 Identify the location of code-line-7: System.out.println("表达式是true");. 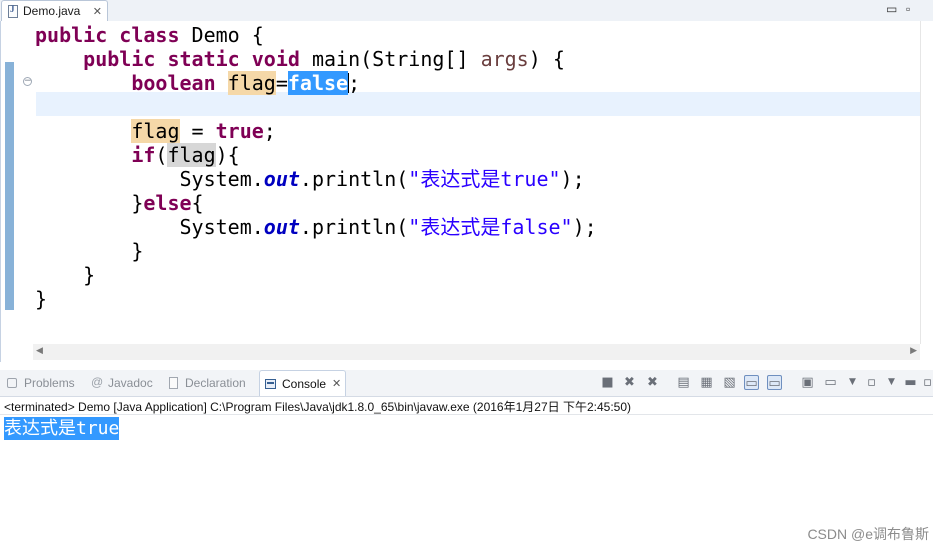
(316, 179).